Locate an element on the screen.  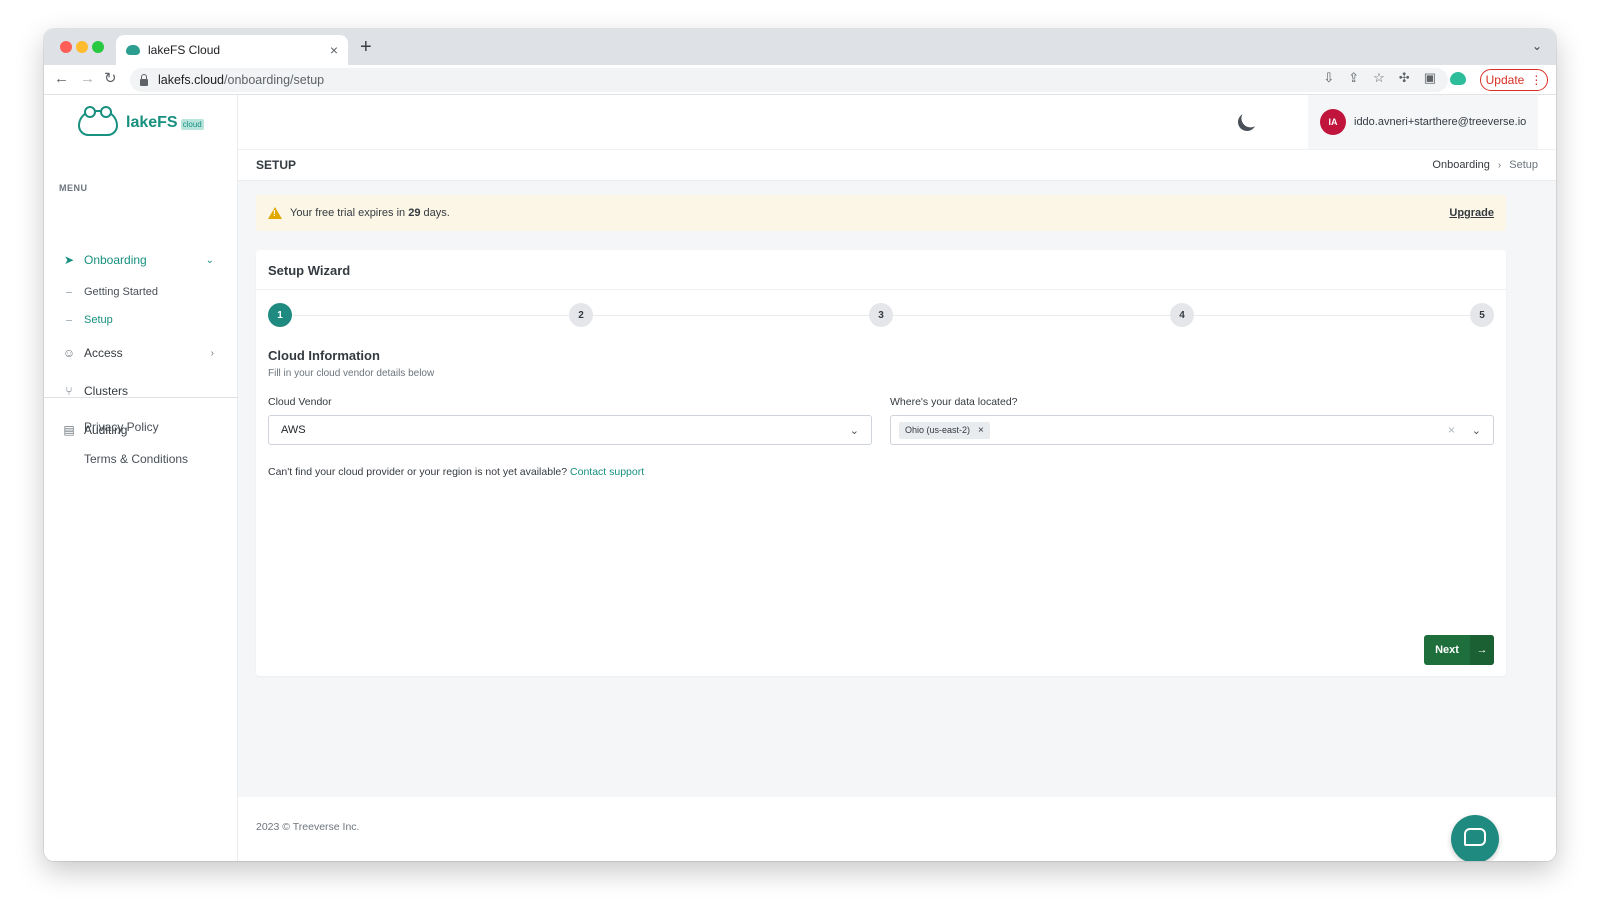
address-bar: lakefs.cloud/onboarding/setup is located at coordinates (789, 80).